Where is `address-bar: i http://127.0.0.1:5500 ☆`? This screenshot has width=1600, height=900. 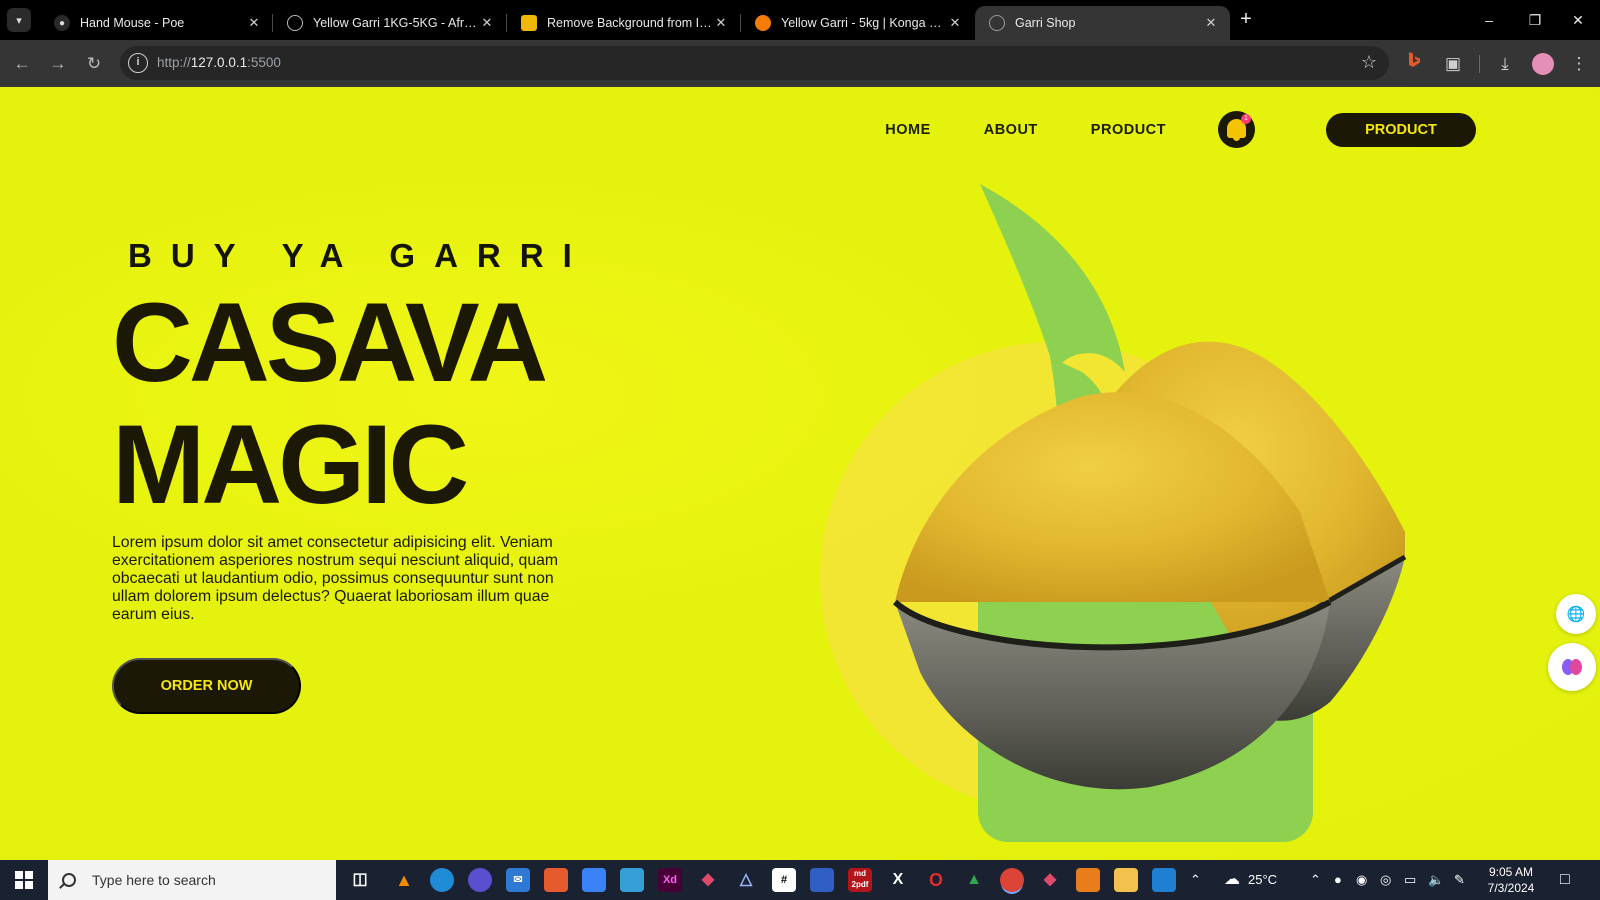 address-bar: i http://127.0.0.1:5500 ☆ is located at coordinates (754, 63).